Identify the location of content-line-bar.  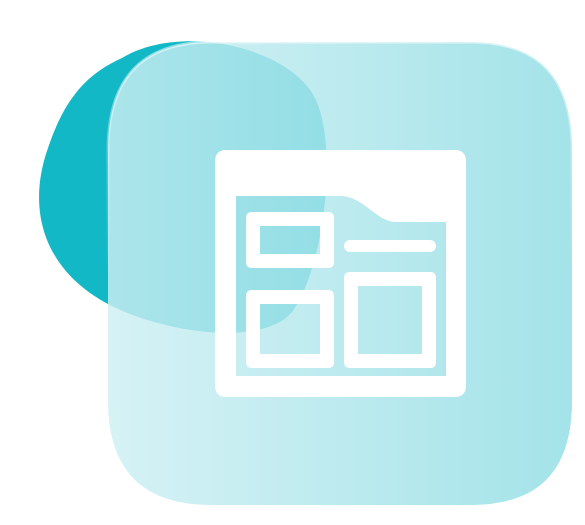
(390, 246).